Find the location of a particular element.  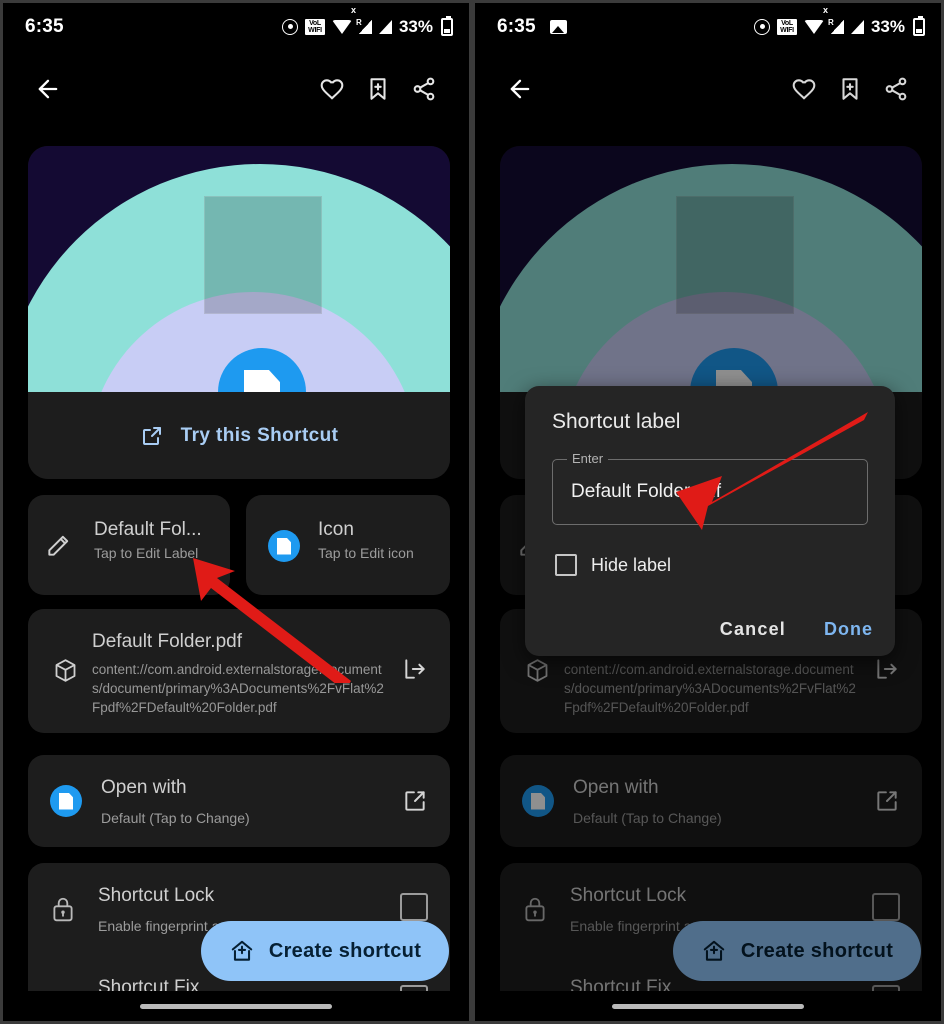

input-legend: Enter is located at coordinates (588, 458).